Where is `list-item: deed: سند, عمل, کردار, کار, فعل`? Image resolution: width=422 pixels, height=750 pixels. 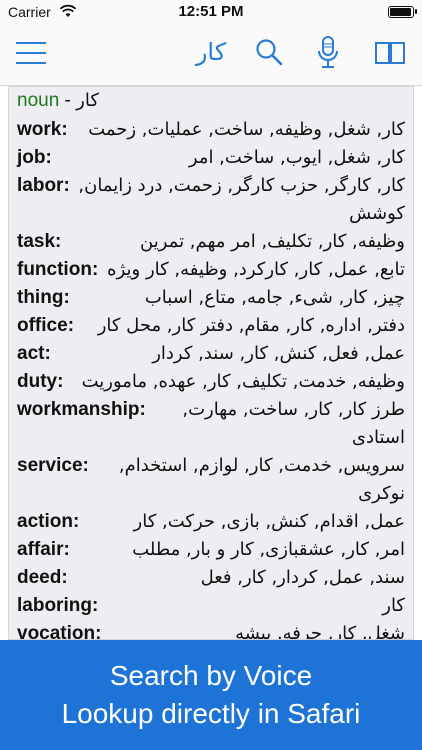
list-item: deed: سند, عمل, کردار, کار, فعل is located at coordinates (211, 578).